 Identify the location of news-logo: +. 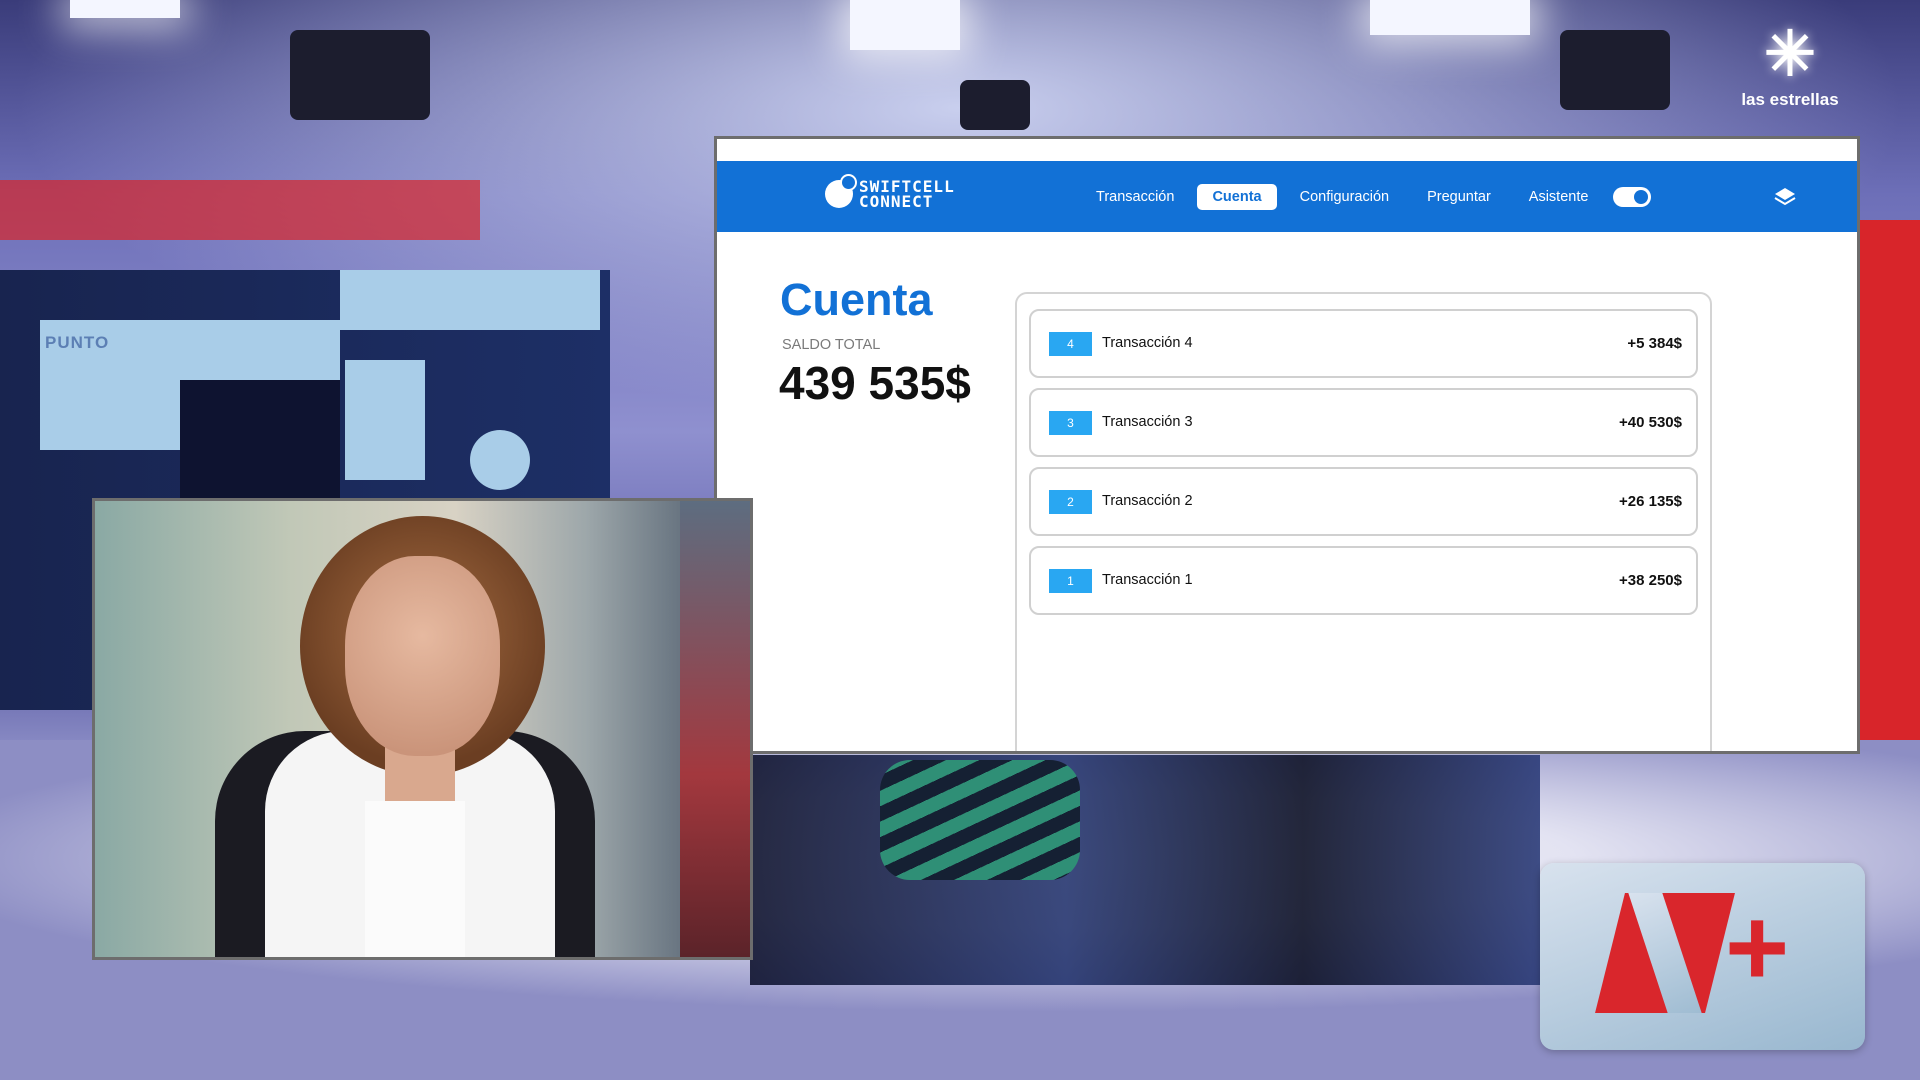
(1702, 956).